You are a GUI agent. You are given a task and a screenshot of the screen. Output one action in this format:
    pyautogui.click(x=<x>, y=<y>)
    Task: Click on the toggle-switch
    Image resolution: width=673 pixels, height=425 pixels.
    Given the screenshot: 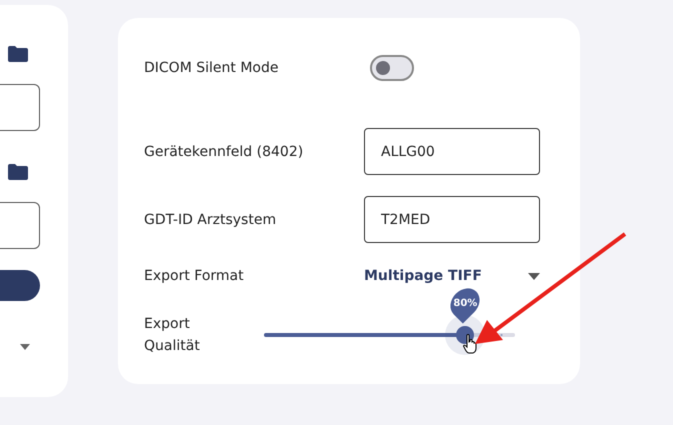 What is the action you would take?
    pyautogui.click(x=392, y=68)
    